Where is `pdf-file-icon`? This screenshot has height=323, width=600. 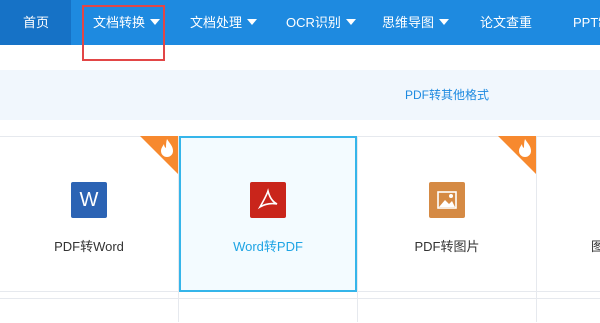
pdf-file-icon is located at coordinates (268, 200).